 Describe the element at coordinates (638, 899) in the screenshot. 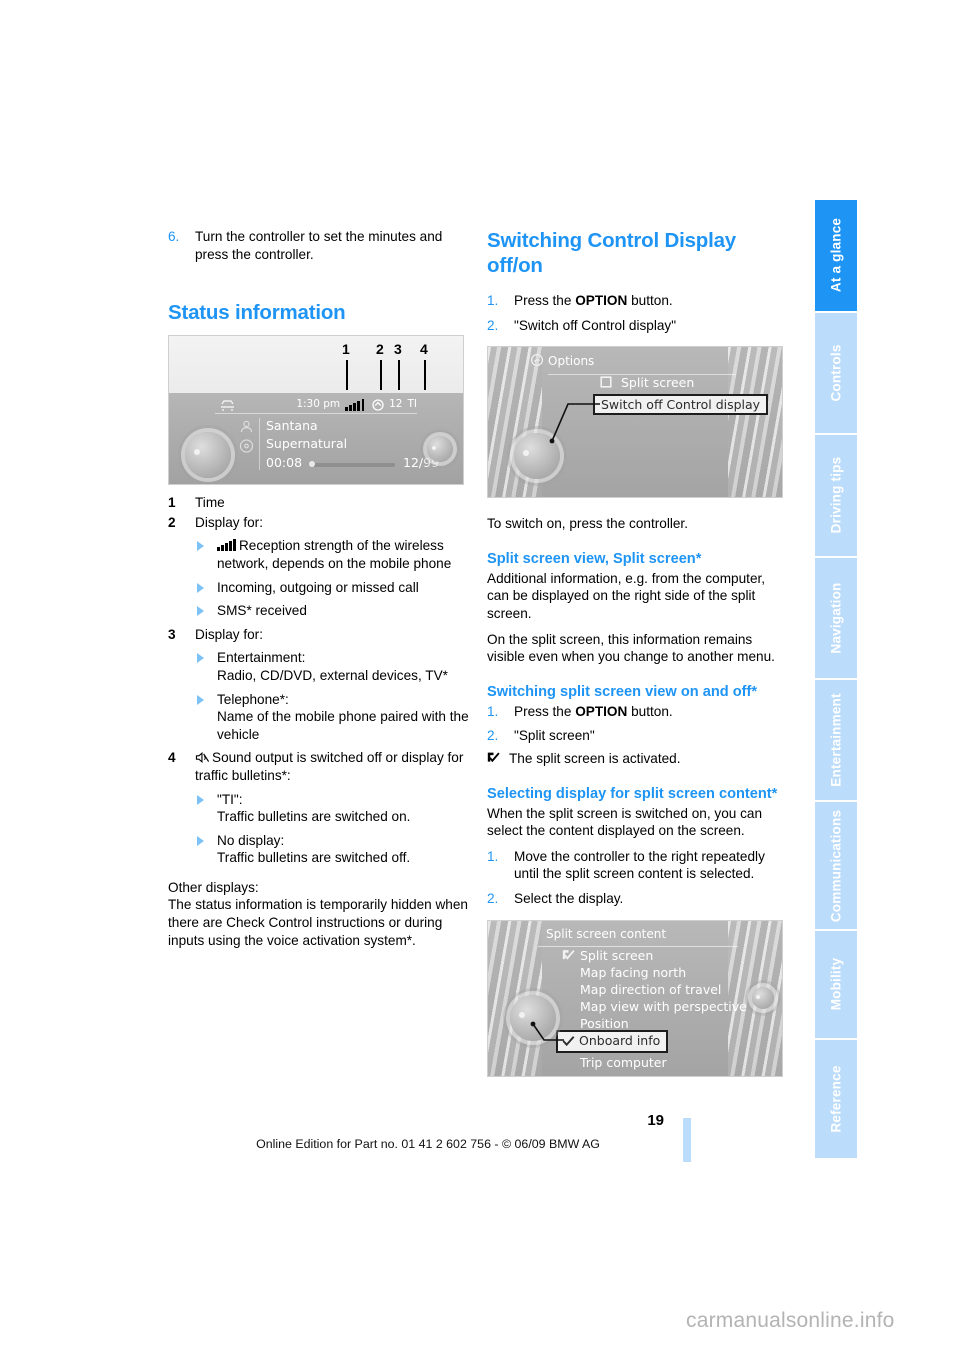

I see `step-2-select-display: 2. Select the display.` at that location.